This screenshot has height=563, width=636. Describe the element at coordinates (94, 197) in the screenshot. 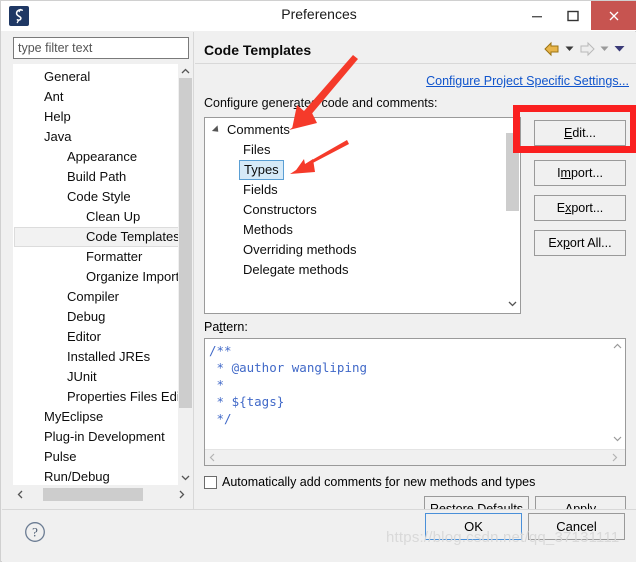

I see `sidebar-item-code-style: Code Style` at that location.